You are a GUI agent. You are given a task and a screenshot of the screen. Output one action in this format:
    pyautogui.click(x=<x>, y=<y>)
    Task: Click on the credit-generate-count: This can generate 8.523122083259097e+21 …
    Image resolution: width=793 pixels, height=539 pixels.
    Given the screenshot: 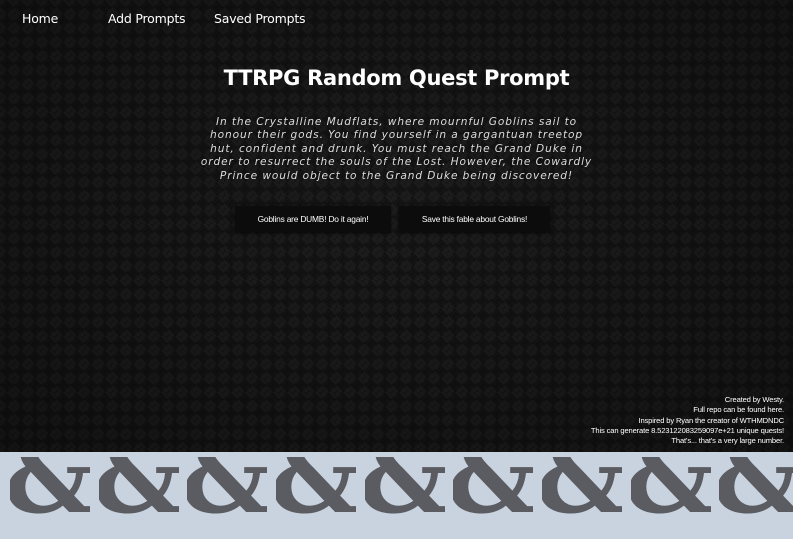 What is the action you would take?
    pyautogui.click(x=687, y=430)
    